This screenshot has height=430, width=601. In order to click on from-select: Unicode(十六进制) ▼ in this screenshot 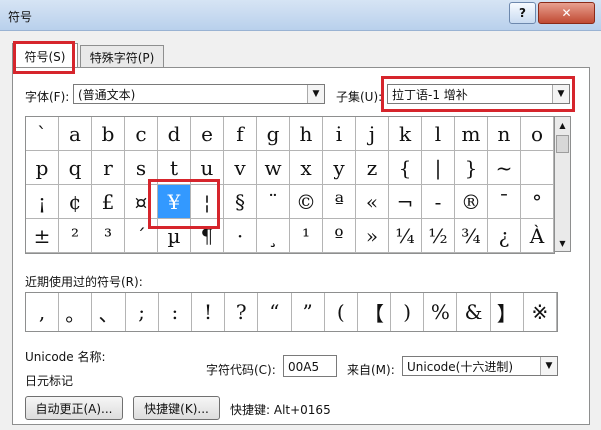, I will do `click(480, 366)`.